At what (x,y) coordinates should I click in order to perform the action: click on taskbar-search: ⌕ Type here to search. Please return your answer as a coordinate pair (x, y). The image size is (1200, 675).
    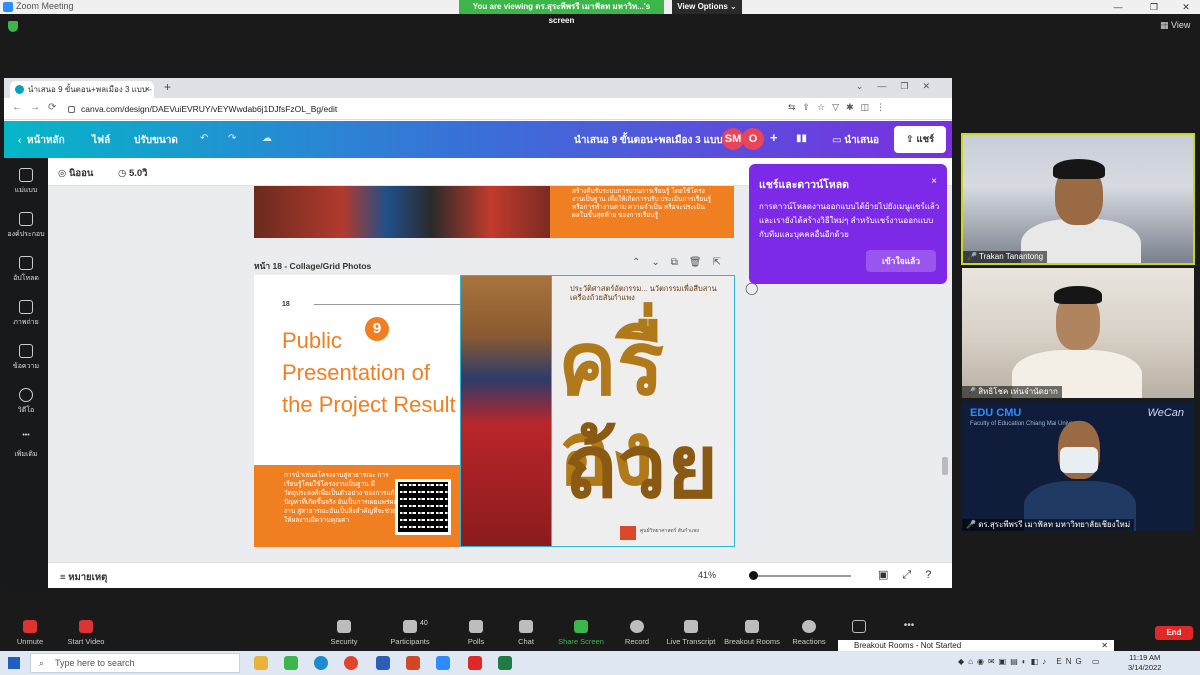
    Looking at the image, I should click on (135, 663).